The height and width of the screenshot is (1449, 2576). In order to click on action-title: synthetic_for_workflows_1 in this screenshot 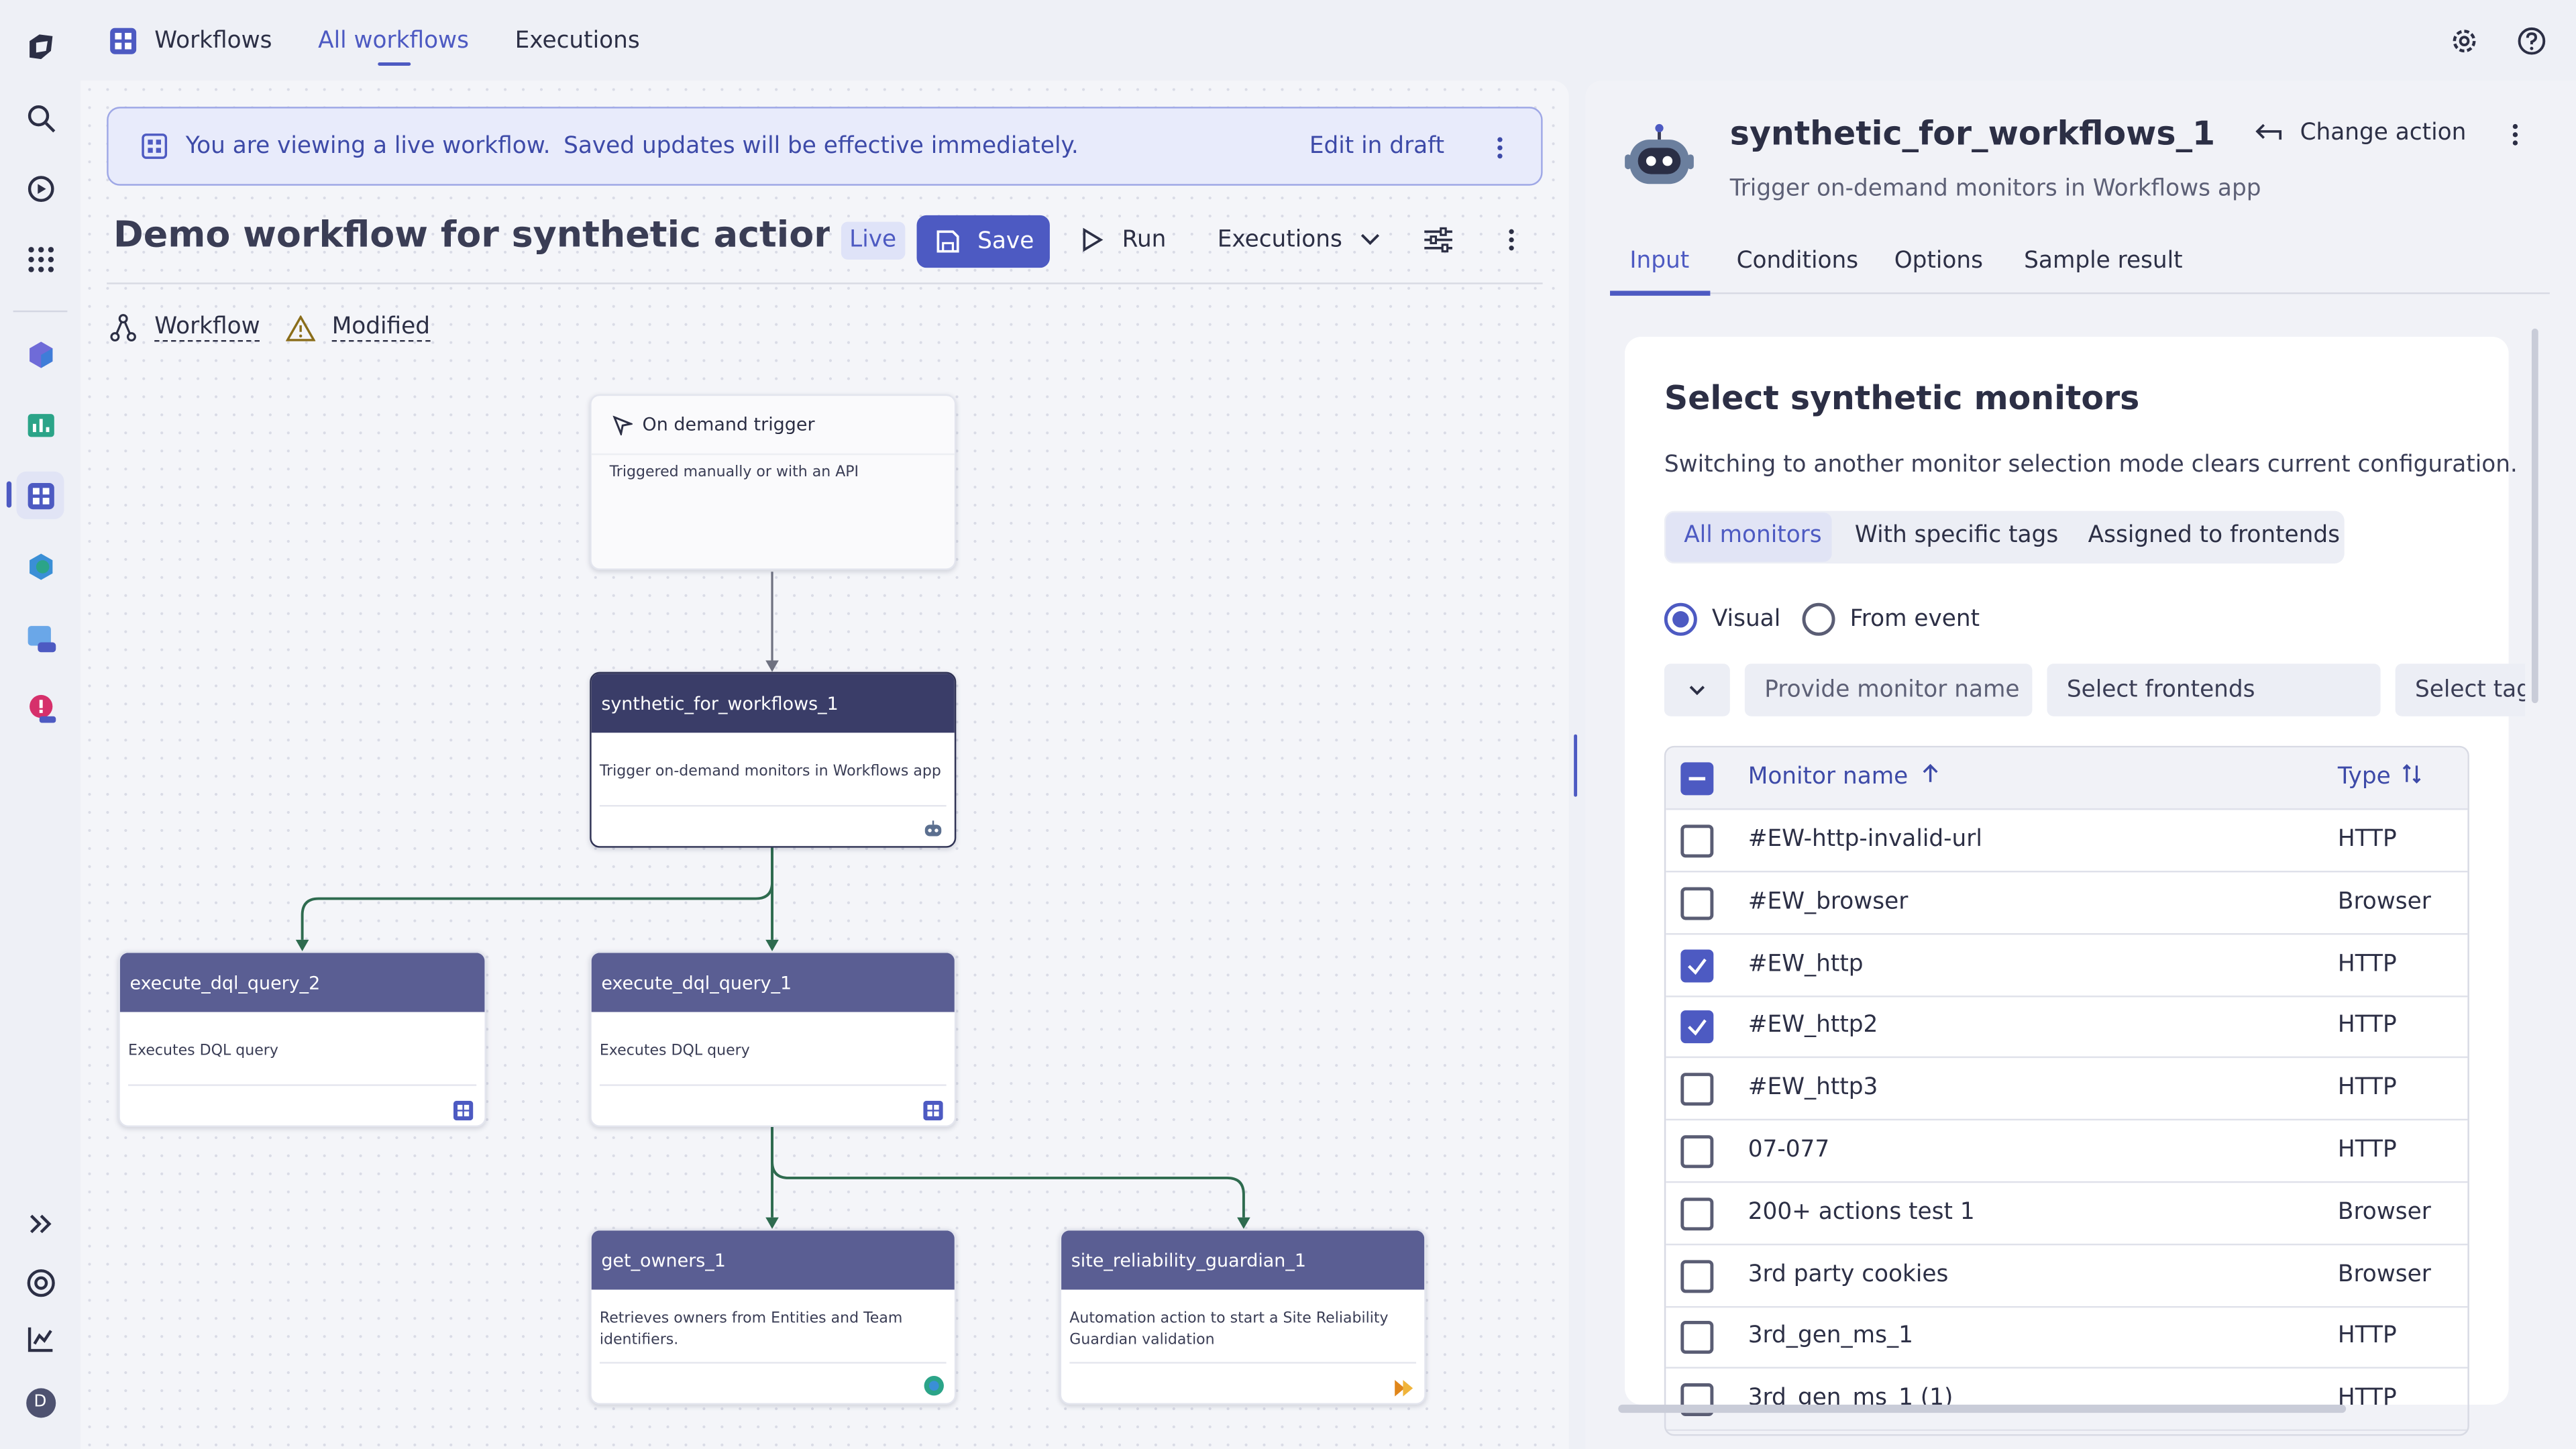, I will do `click(1972, 133)`.